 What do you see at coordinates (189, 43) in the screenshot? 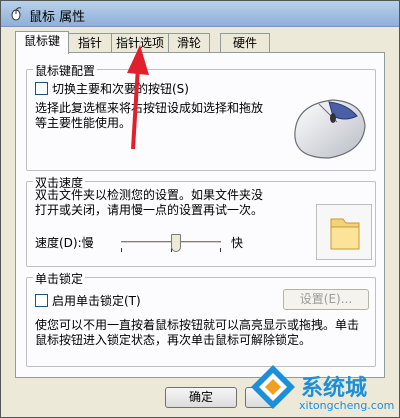
I see `tab-wheel: 滑轮` at bounding box center [189, 43].